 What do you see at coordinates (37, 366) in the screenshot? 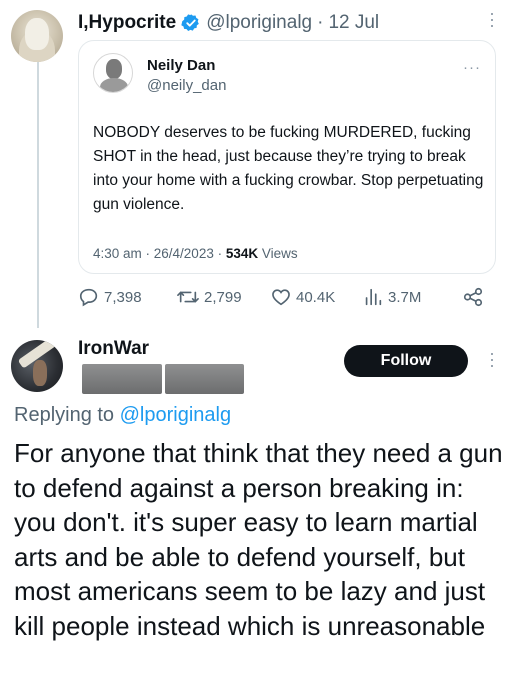
I see `avatar-ironwar` at bounding box center [37, 366].